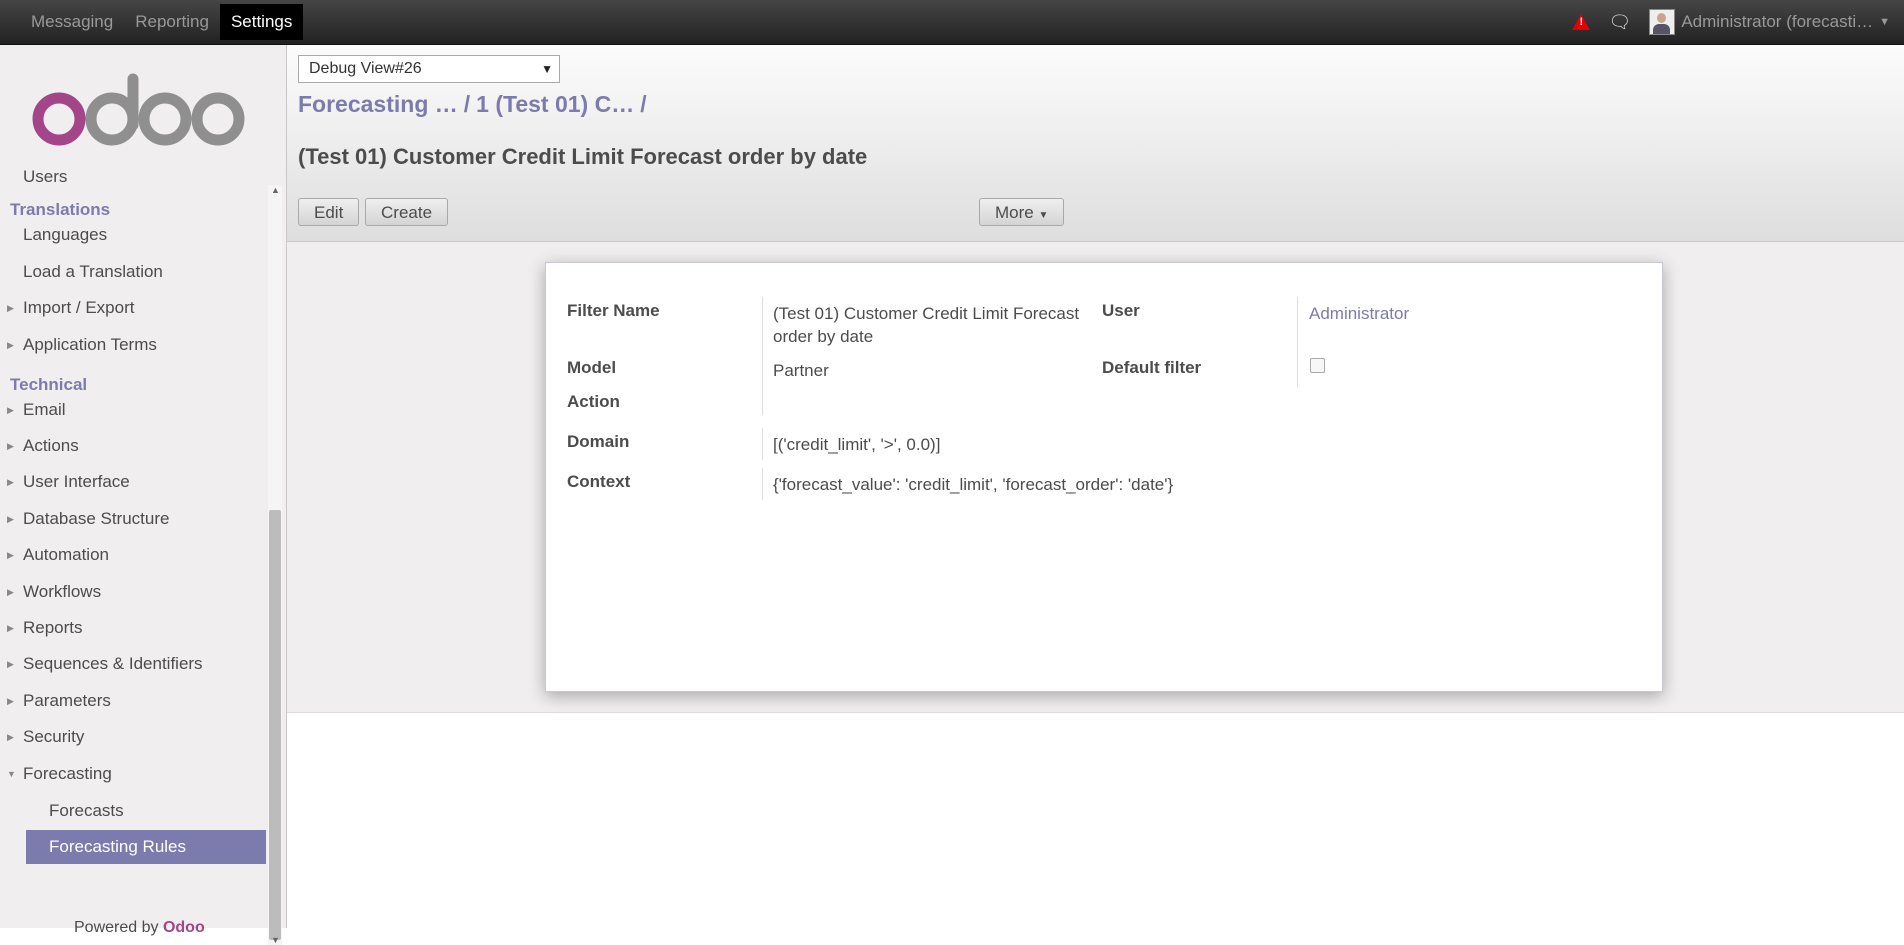 The image size is (1904, 945). What do you see at coordinates (133, 592) in the screenshot?
I see `sidebar-item-workflows: ▶ Workflows` at bounding box center [133, 592].